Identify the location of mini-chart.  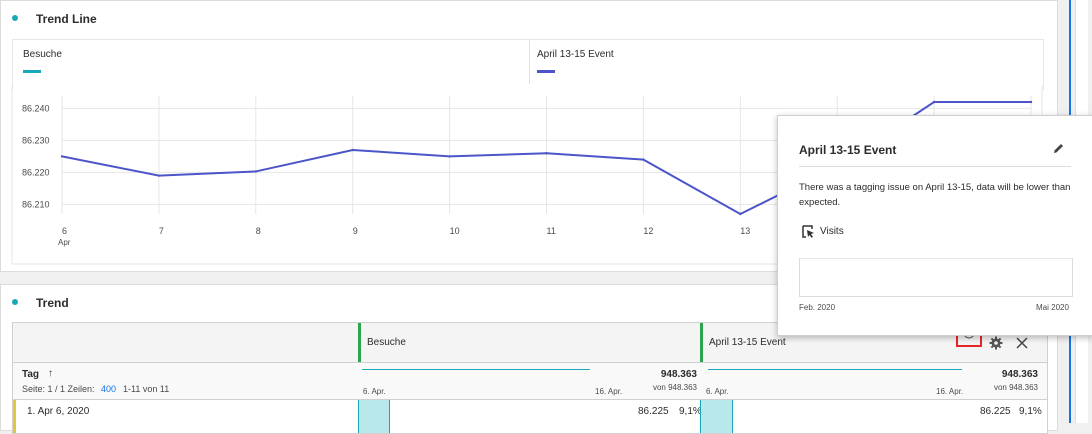
(936, 277).